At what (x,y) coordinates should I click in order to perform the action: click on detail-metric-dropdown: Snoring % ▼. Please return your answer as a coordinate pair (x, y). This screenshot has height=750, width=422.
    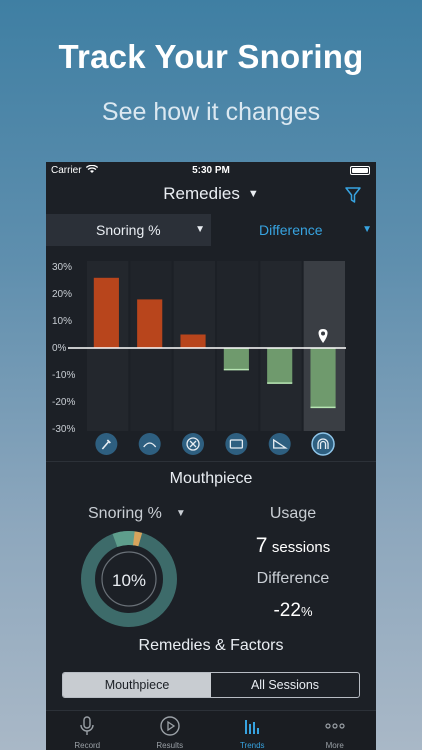
    Looking at the image, I should click on (137, 514).